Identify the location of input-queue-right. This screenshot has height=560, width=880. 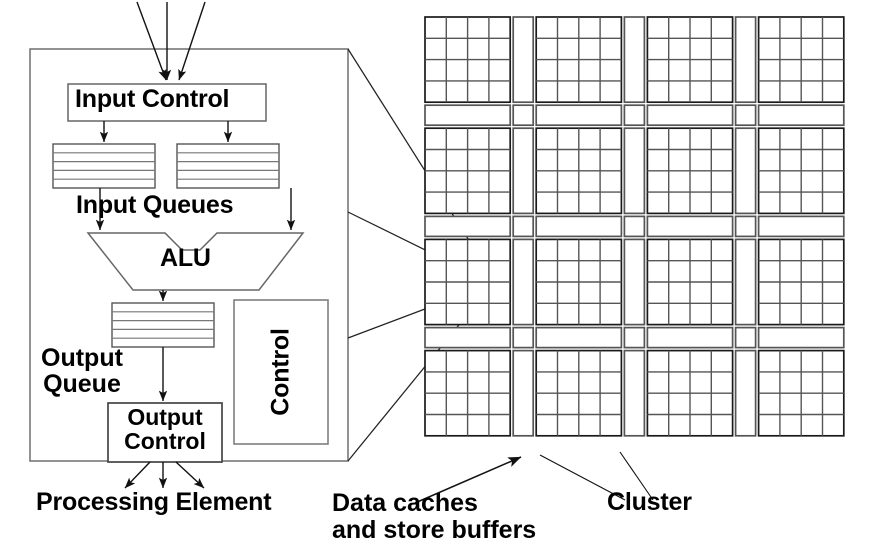
(228, 166).